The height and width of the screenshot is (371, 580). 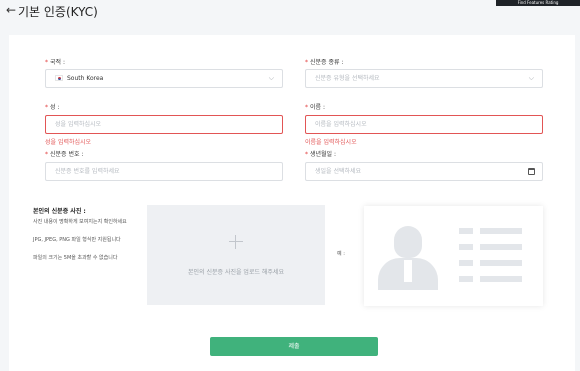 What do you see at coordinates (424, 171) in the screenshot?
I see `birth-date-picker: 생일을 선택하세요` at bounding box center [424, 171].